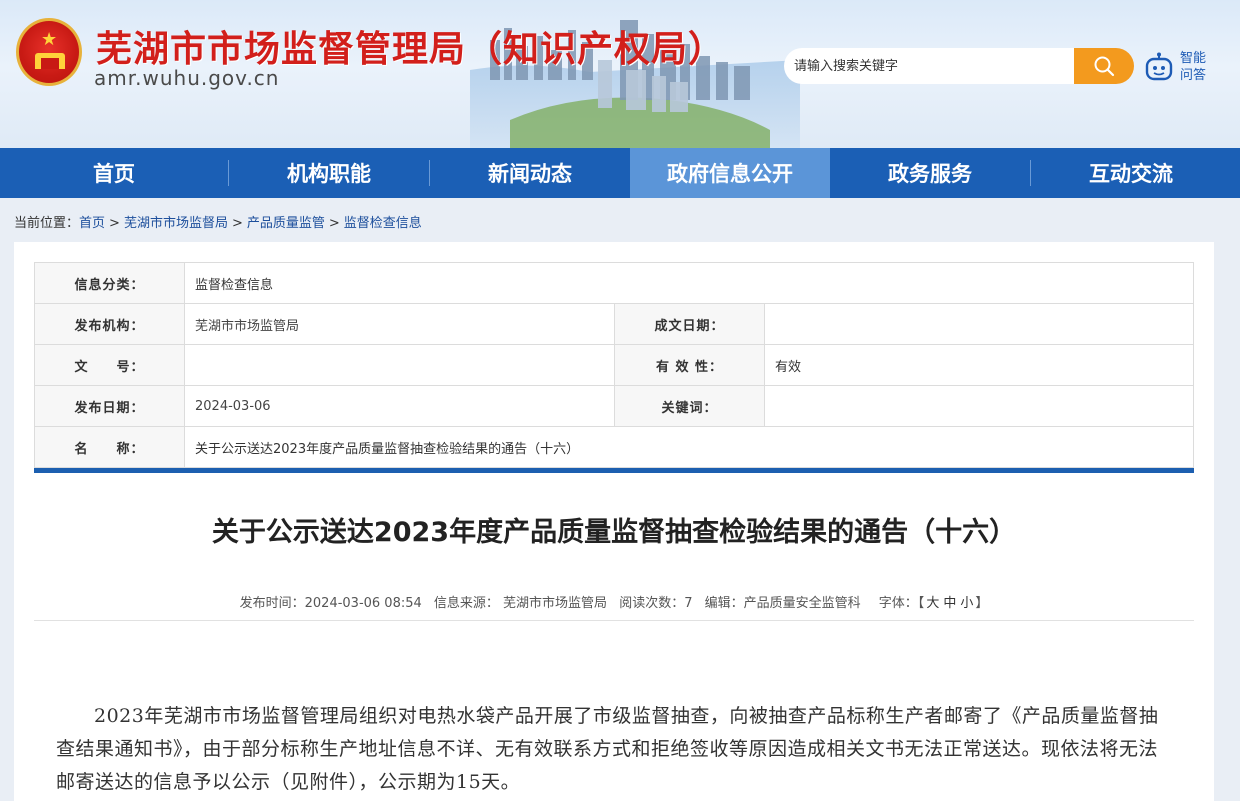 The width and height of the screenshot is (1240, 801). I want to click on search-input, so click(933, 66).